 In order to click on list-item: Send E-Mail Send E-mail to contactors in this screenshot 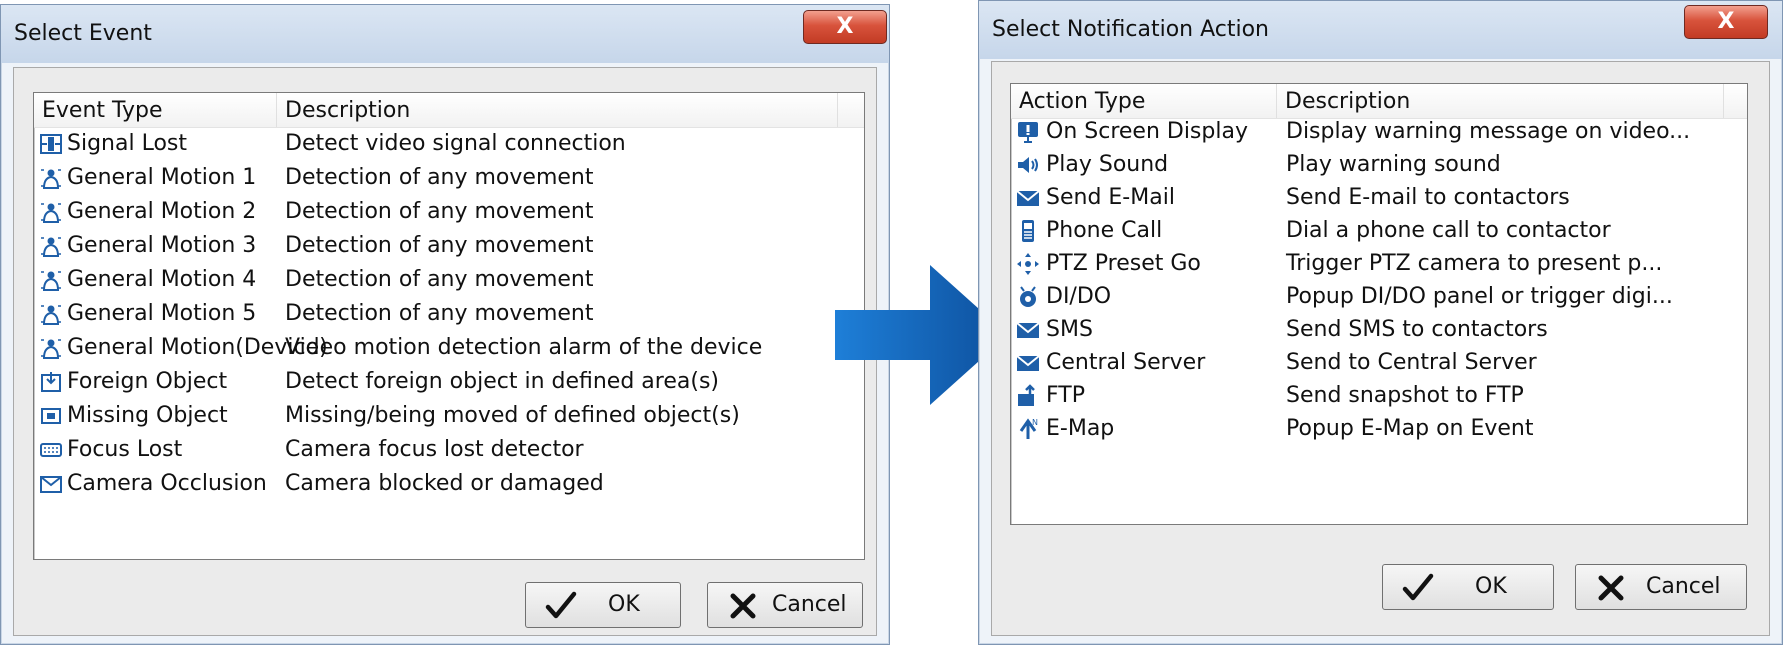, I will do `click(1379, 197)`.